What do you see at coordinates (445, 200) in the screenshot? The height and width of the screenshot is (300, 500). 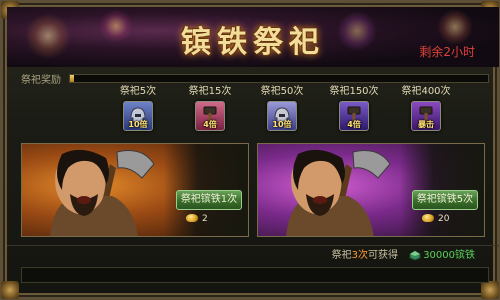 I see `sacrifice-five-button: 祭祀镔铁5次` at bounding box center [445, 200].